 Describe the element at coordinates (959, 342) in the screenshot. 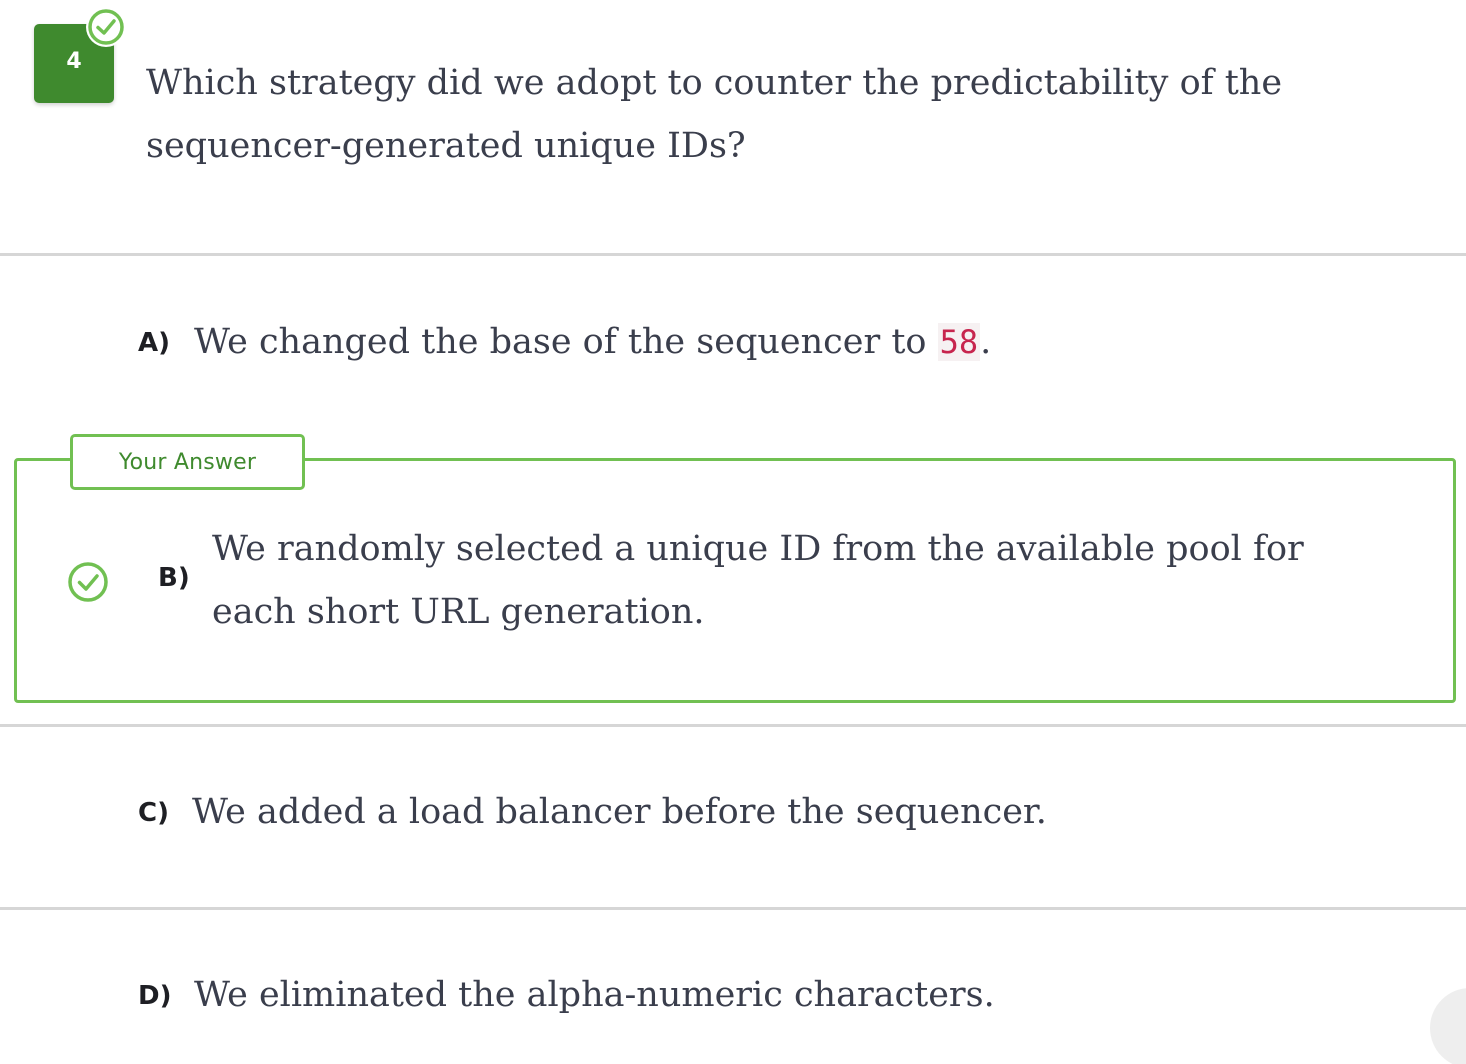

I see `inline-code: 58` at that location.